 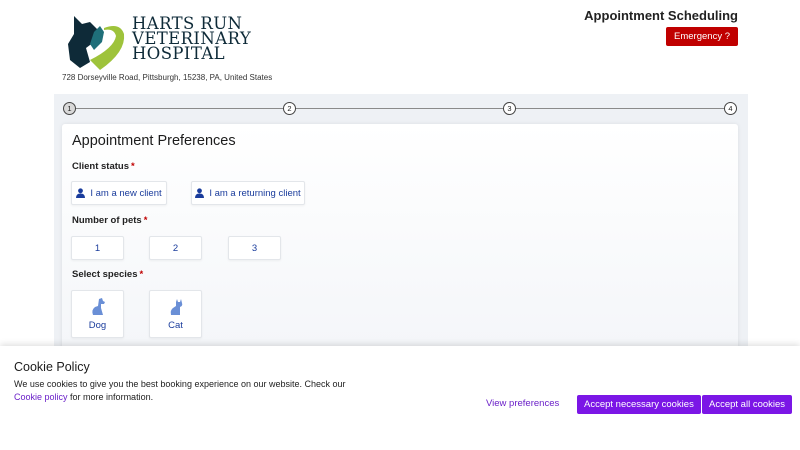 I want to click on step-3: 3, so click(x=509, y=108).